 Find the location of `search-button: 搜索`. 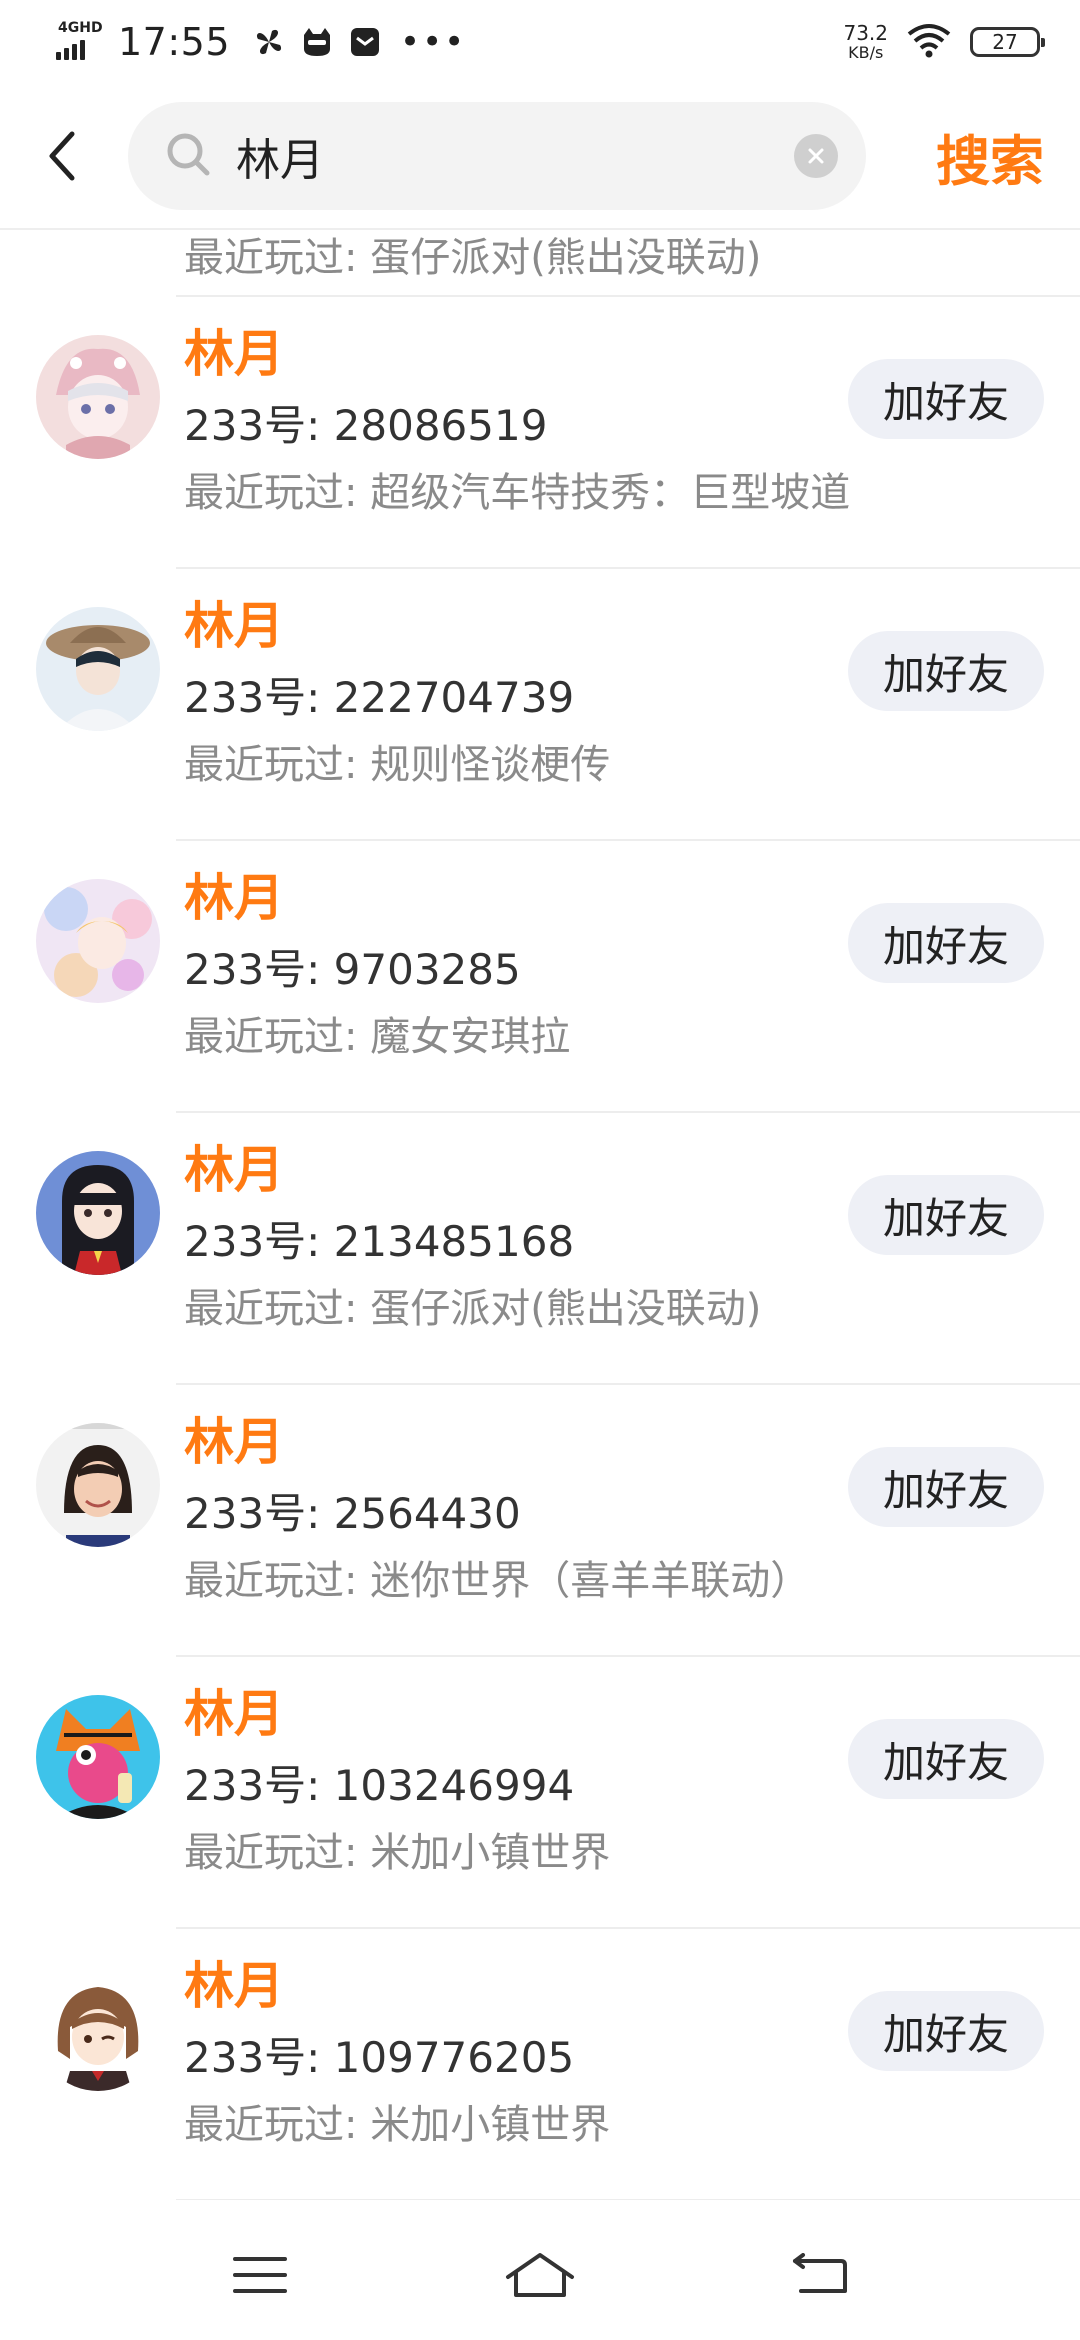

search-button: 搜索 is located at coordinates (990, 156).